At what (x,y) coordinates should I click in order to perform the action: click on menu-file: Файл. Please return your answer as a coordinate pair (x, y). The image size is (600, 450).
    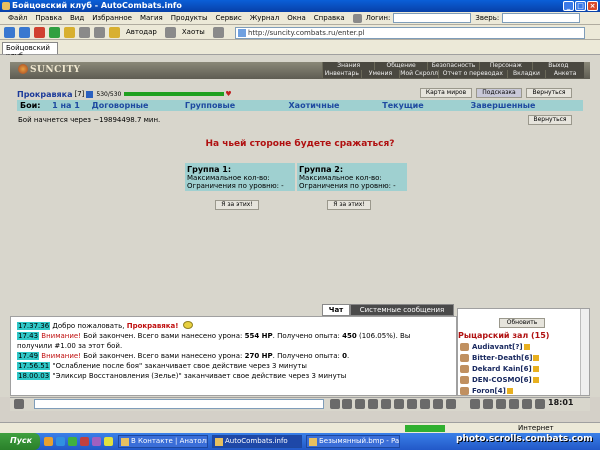
    Looking at the image, I should click on (17, 18).